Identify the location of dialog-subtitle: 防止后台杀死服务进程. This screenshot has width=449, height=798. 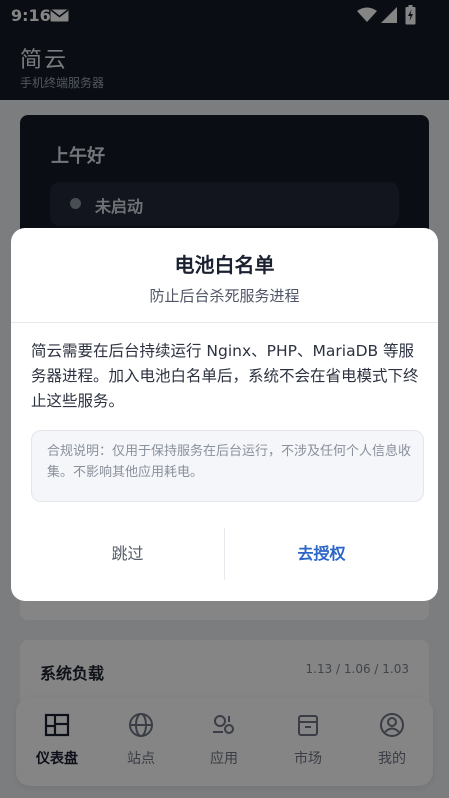
(224, 296).